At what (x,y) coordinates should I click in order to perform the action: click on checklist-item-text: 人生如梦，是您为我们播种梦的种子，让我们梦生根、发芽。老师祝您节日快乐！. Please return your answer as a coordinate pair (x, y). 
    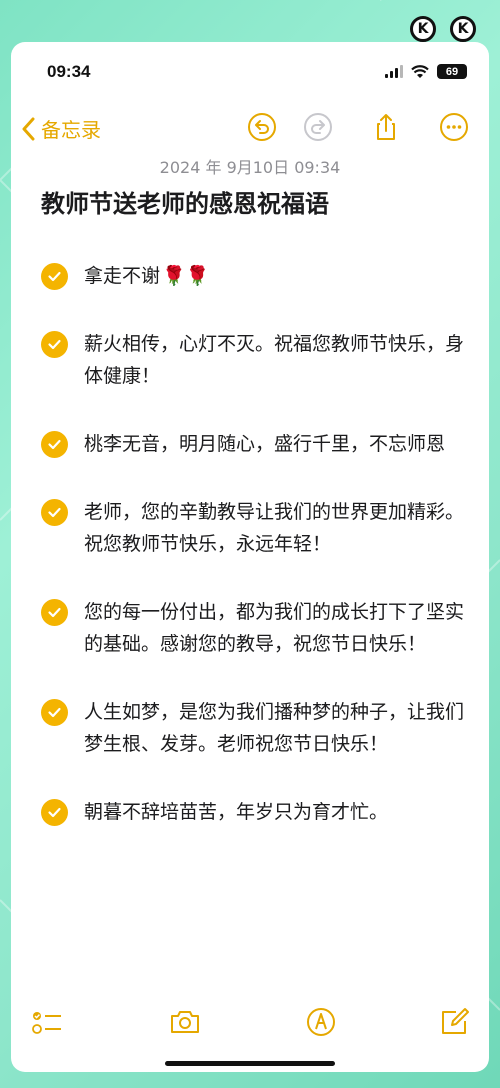
    Looking at the image, I should click on (274, 728).